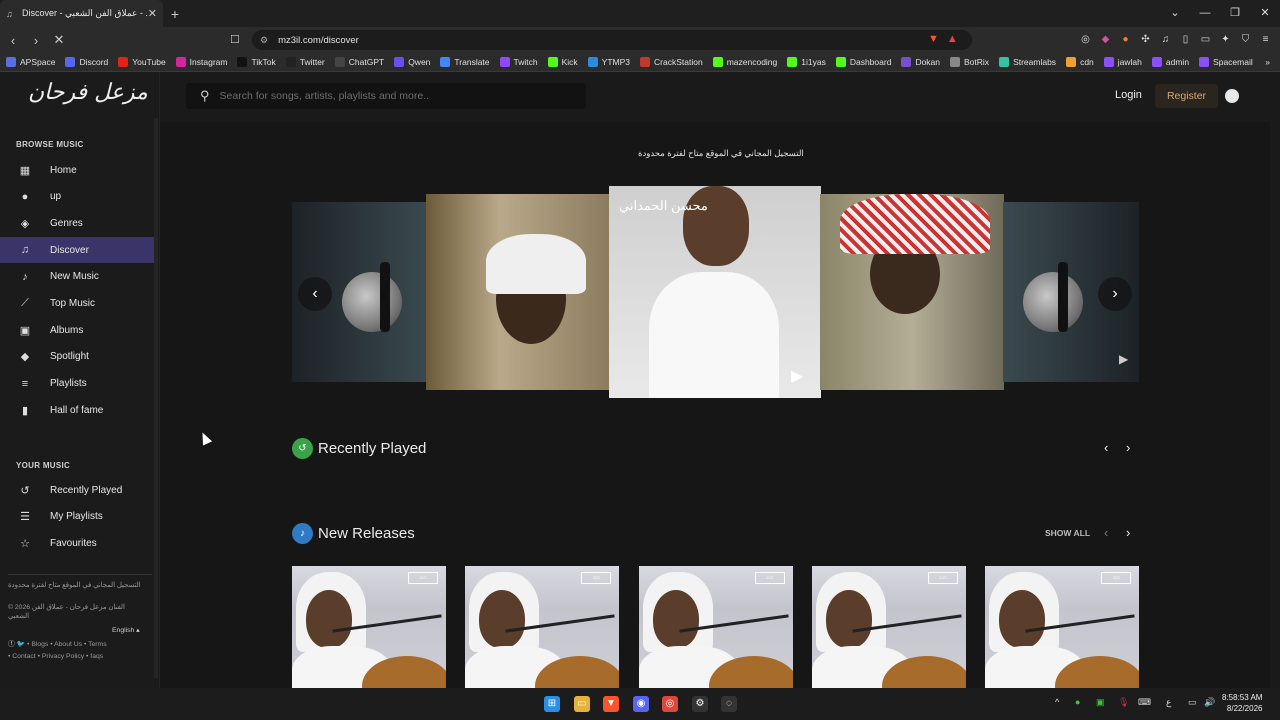  Describe the element at coordinates (1080, 62) in the screenshot. I see `bookmark-cdn: cdn` at that location.